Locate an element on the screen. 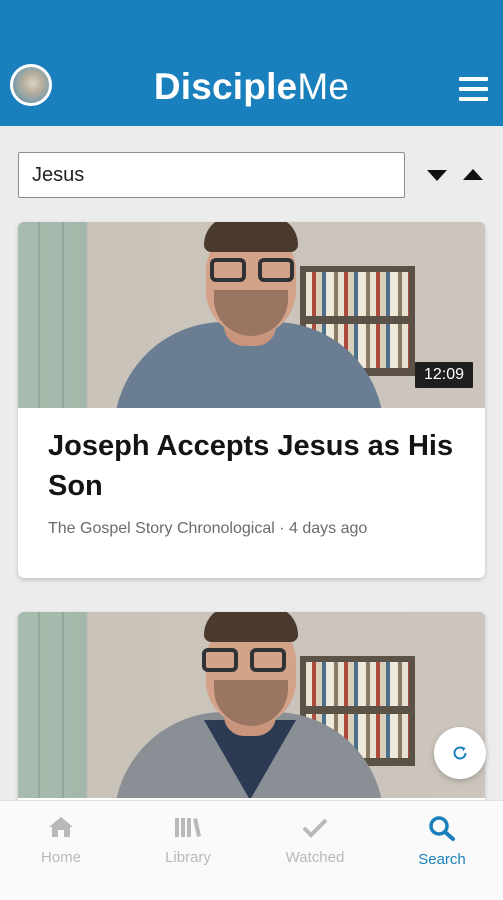  nav-item-library: Library is located at coordinates (188, 840).